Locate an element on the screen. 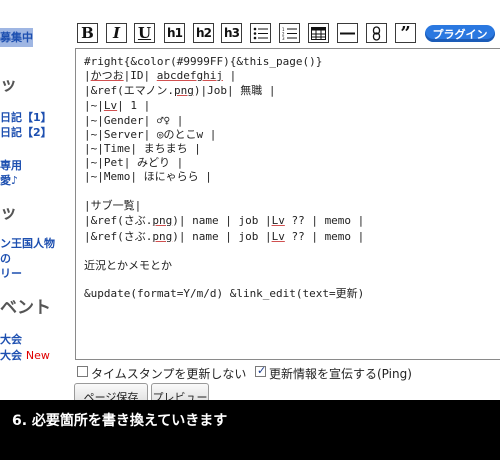 This screenshot has width=500, height=460. quote-icon: ” is located at coordinates (405, 33).